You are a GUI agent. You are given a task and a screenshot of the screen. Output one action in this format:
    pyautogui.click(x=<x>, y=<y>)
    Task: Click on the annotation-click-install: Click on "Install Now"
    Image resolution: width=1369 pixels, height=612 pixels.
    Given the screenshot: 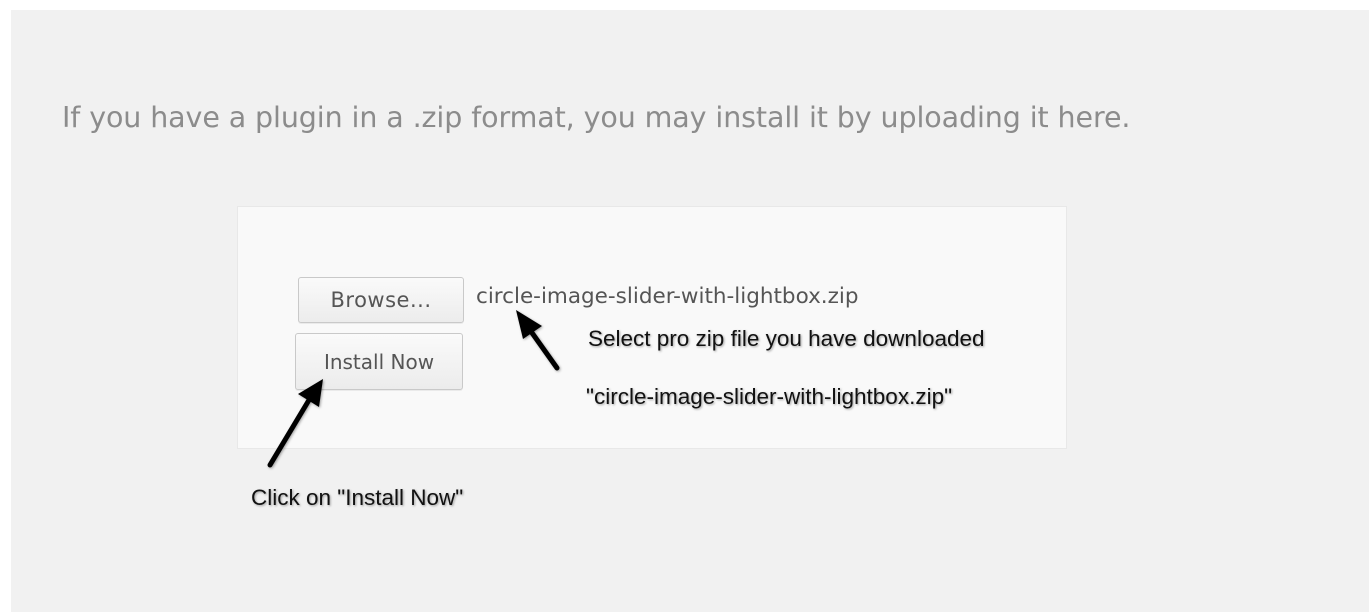 What is the action you would take?
    pyautogui.click(x=357, y=497)
    